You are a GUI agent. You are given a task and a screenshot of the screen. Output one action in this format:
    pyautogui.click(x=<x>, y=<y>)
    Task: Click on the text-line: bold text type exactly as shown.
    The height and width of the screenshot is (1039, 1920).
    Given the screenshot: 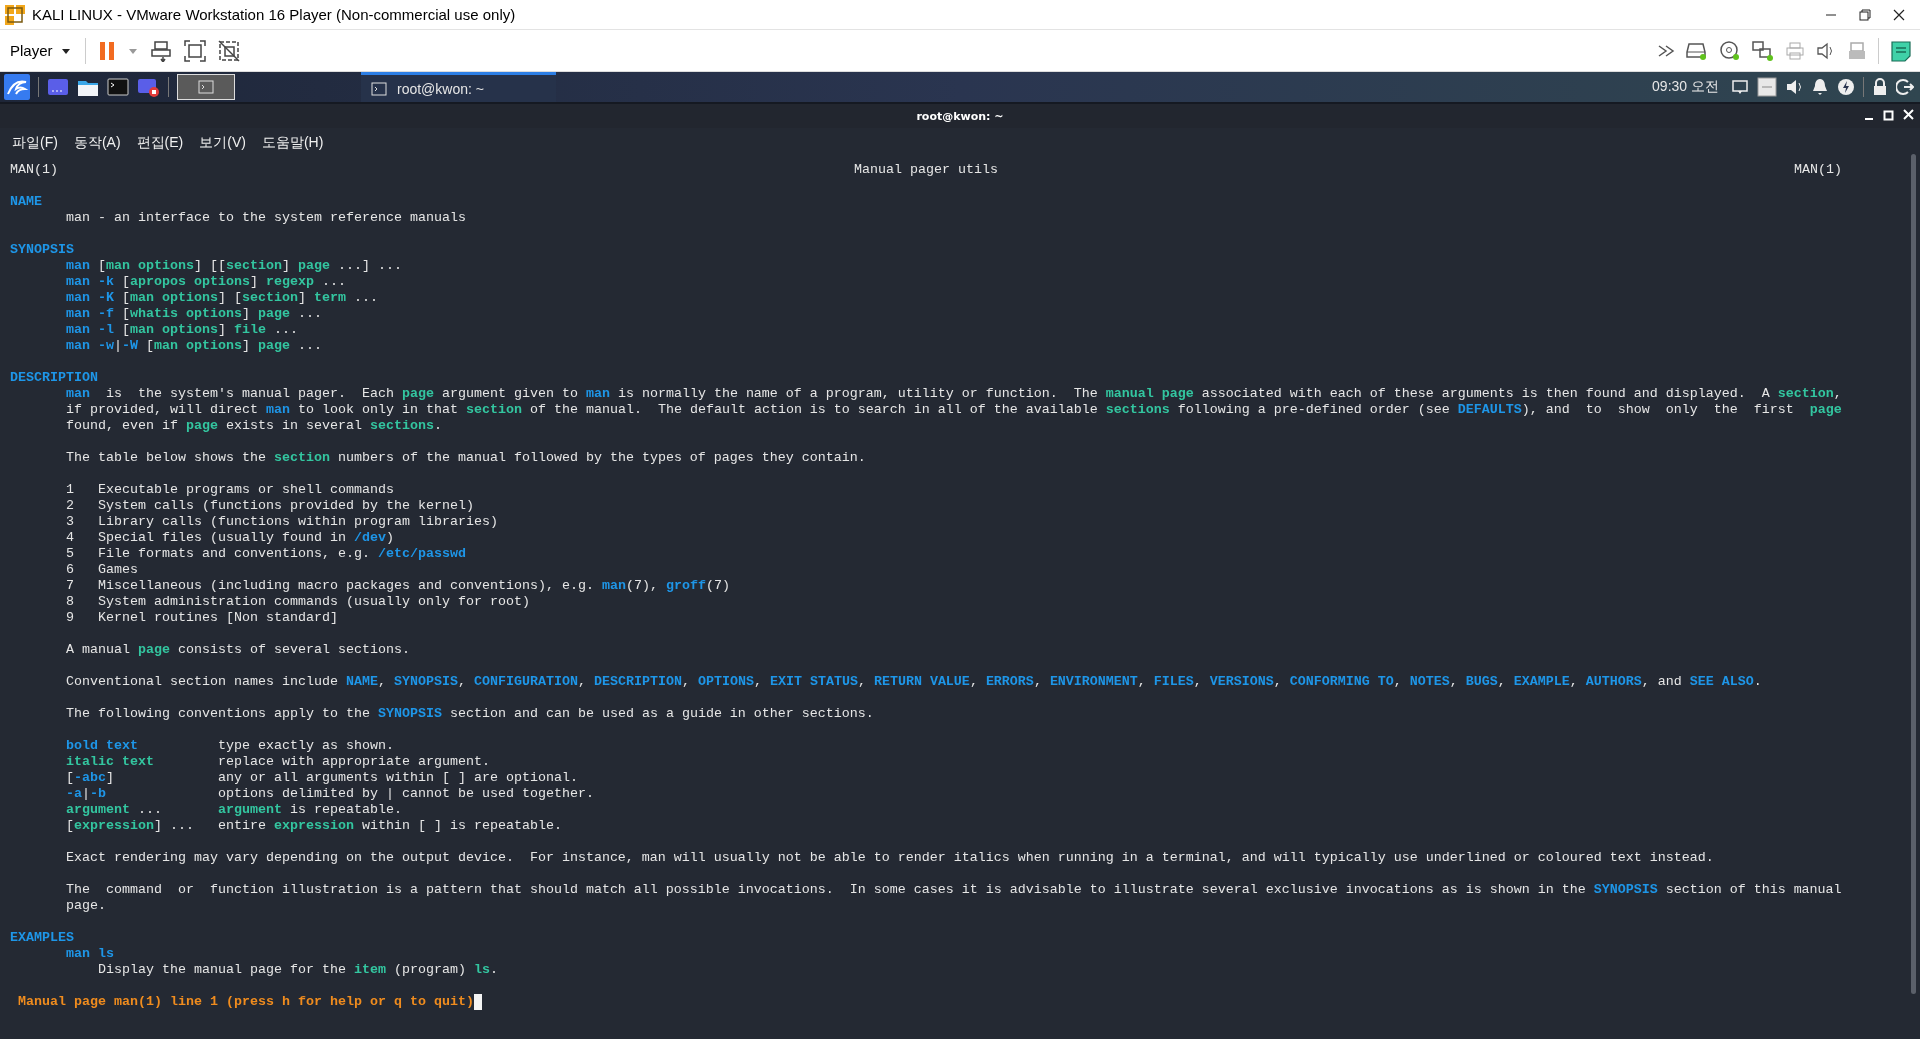 What is the action you would take?
    pyautogui.click(x=230, y=745)
    